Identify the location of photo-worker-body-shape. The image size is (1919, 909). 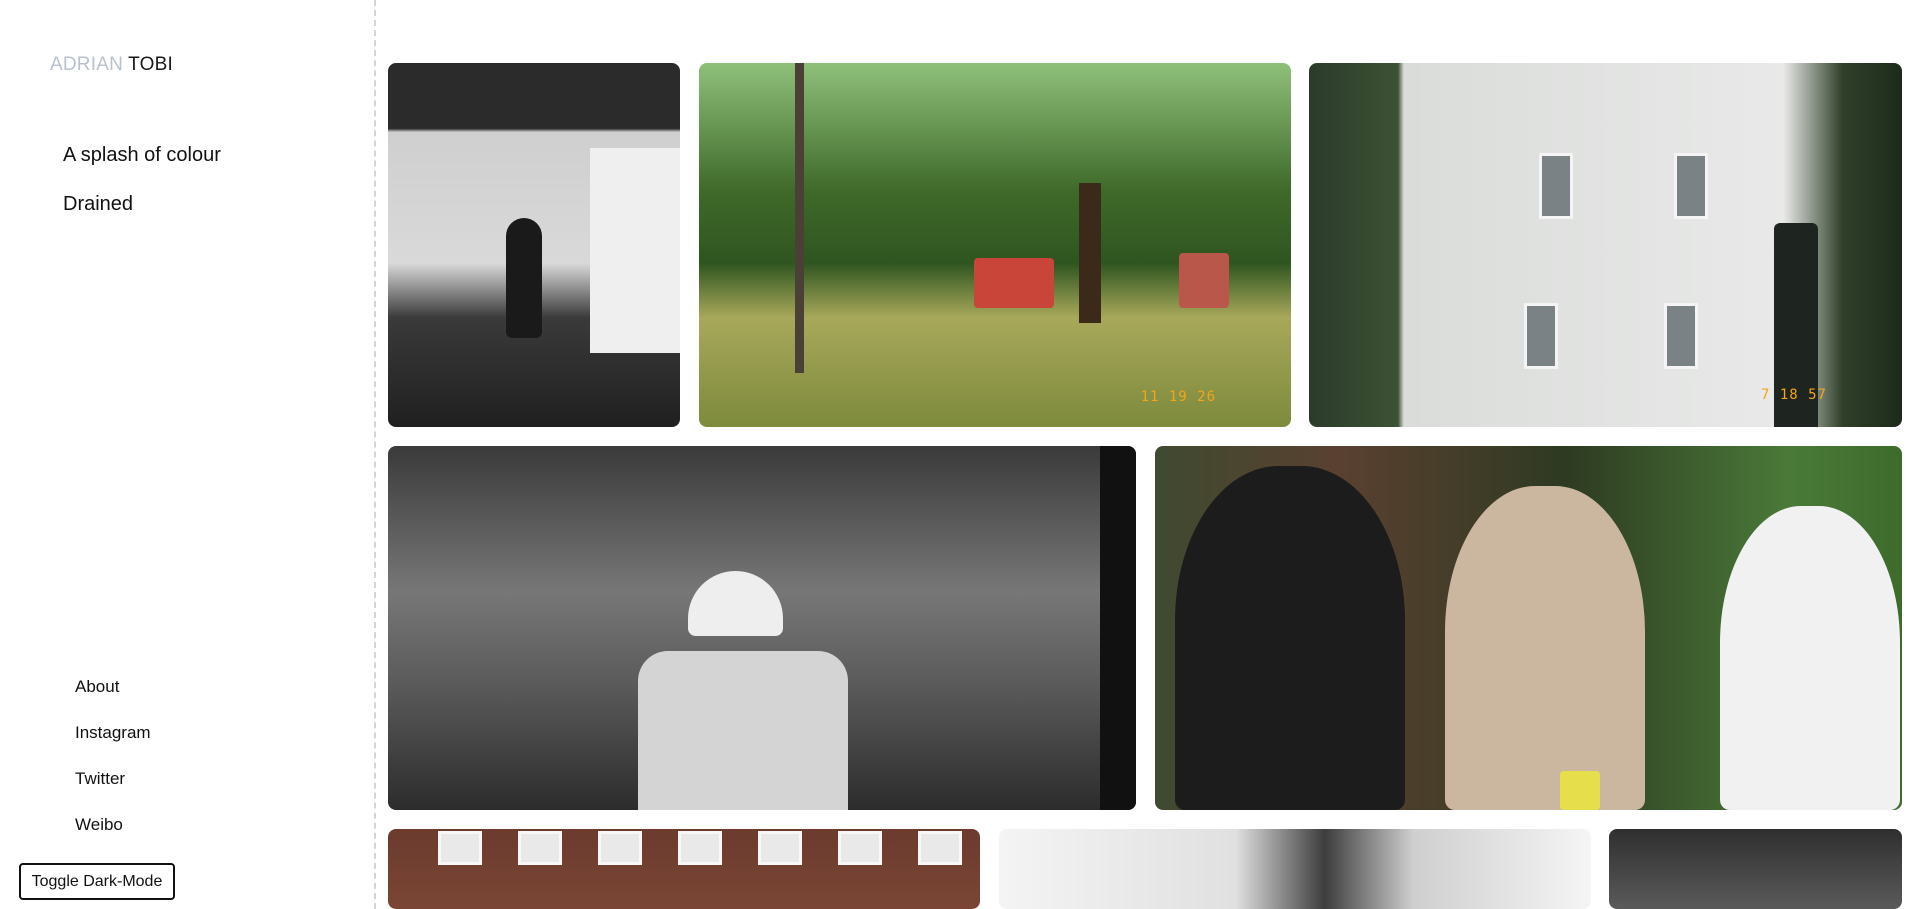
(743, 730).